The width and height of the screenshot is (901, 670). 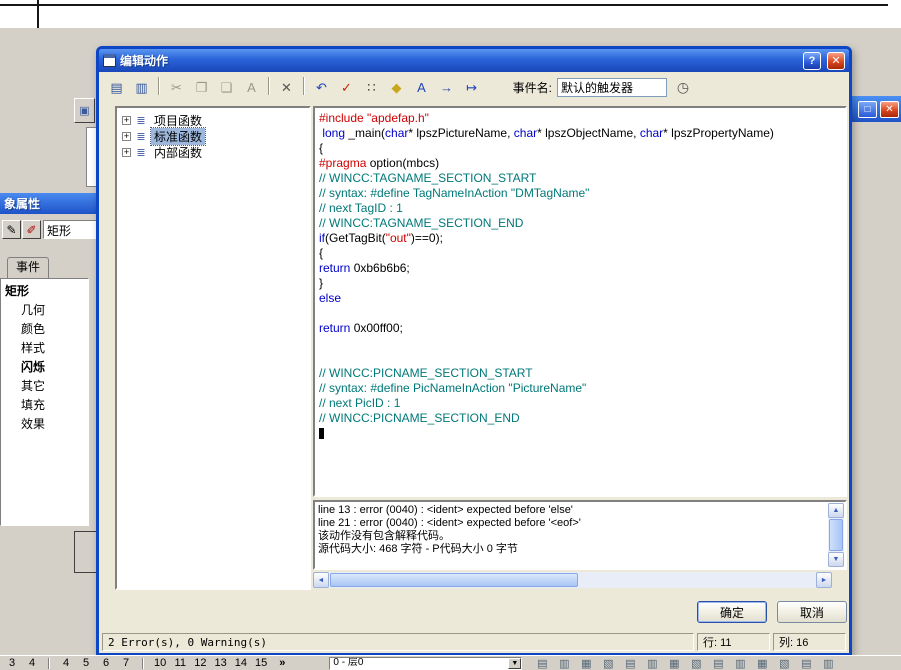 I want to click on import-action-icon: →, so click(x=446, y=88).